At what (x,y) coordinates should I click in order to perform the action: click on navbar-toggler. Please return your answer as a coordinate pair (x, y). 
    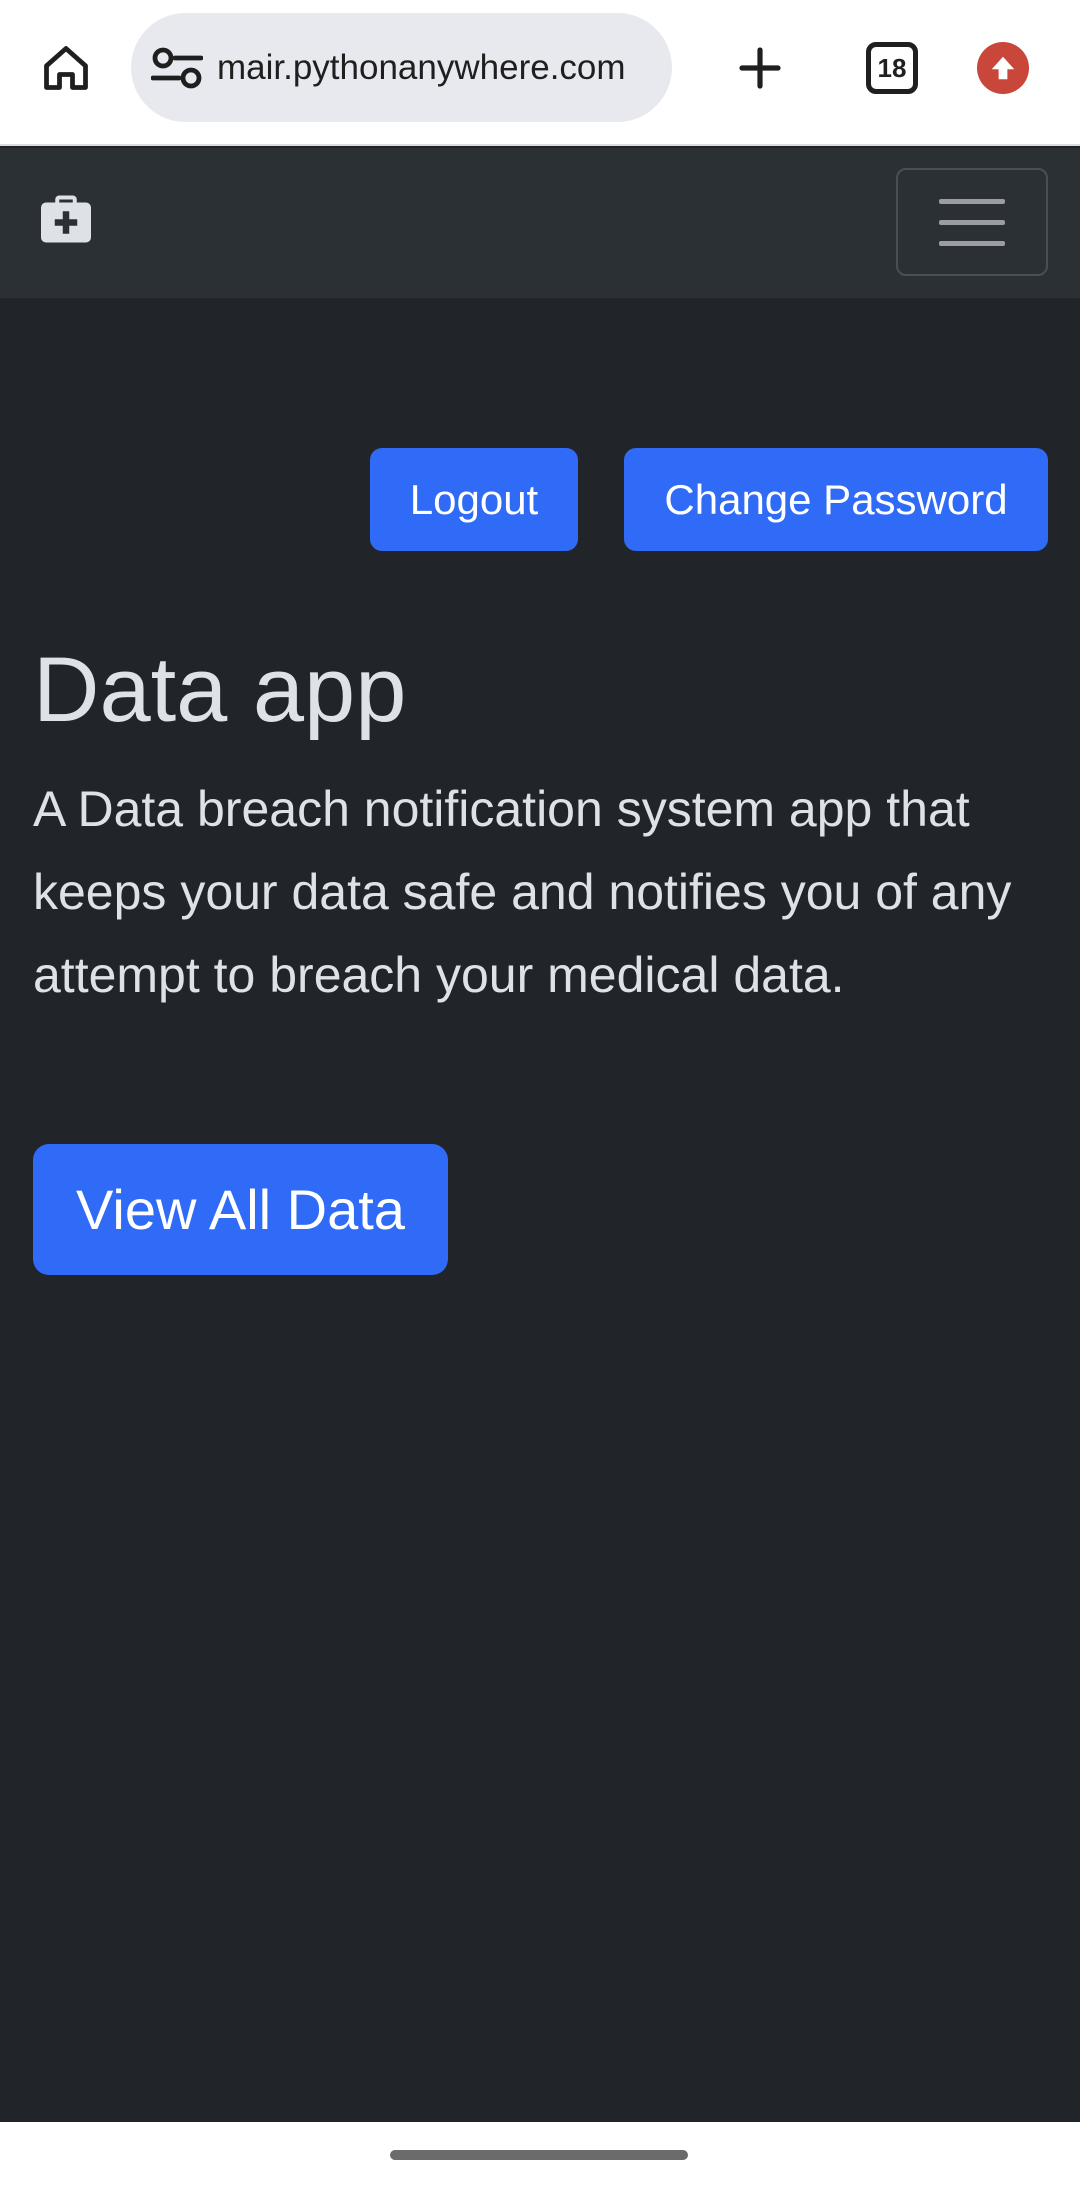
    Looking at the image, I should click on (972, 222).